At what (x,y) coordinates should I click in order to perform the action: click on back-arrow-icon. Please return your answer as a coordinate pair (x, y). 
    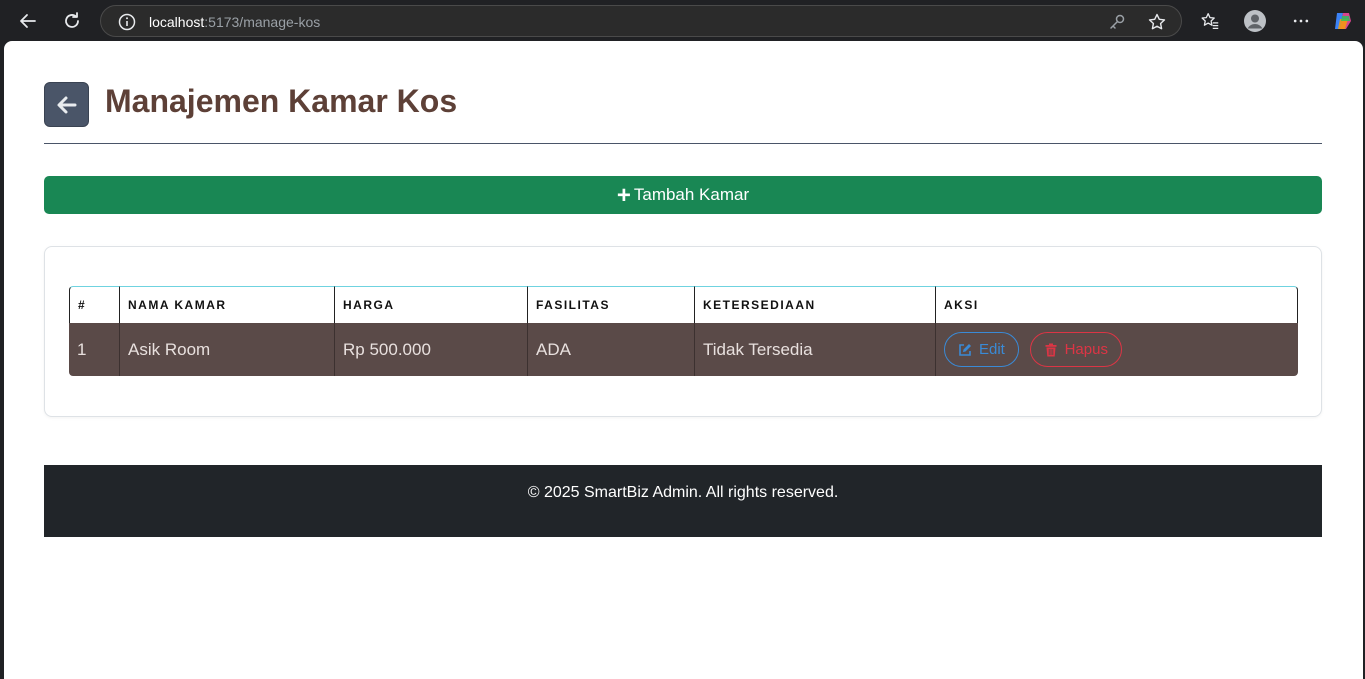
    Looking at the image, I should click on (28, 21).